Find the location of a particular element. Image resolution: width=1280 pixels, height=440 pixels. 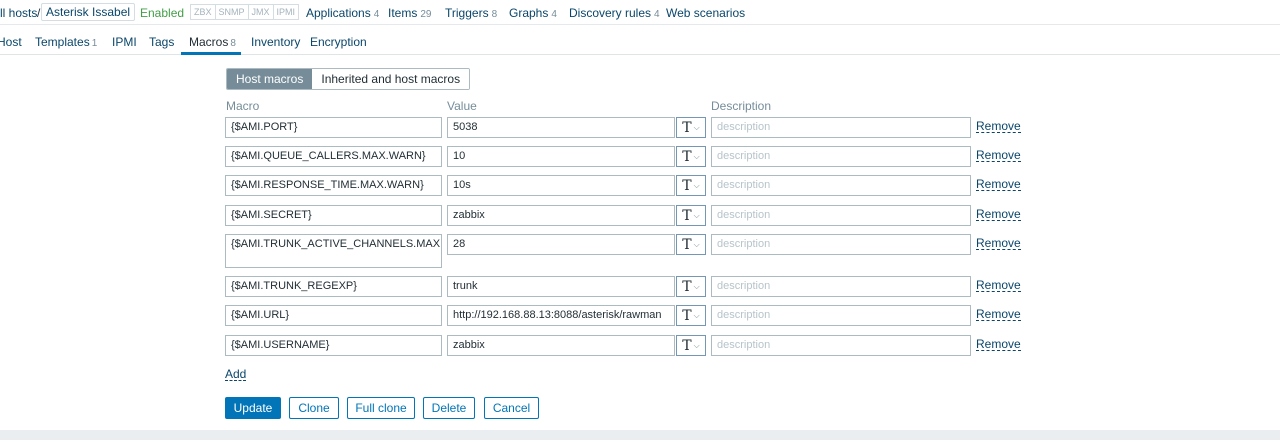

tab-encryption-label: Encryption is located at coordinates (338, 42).